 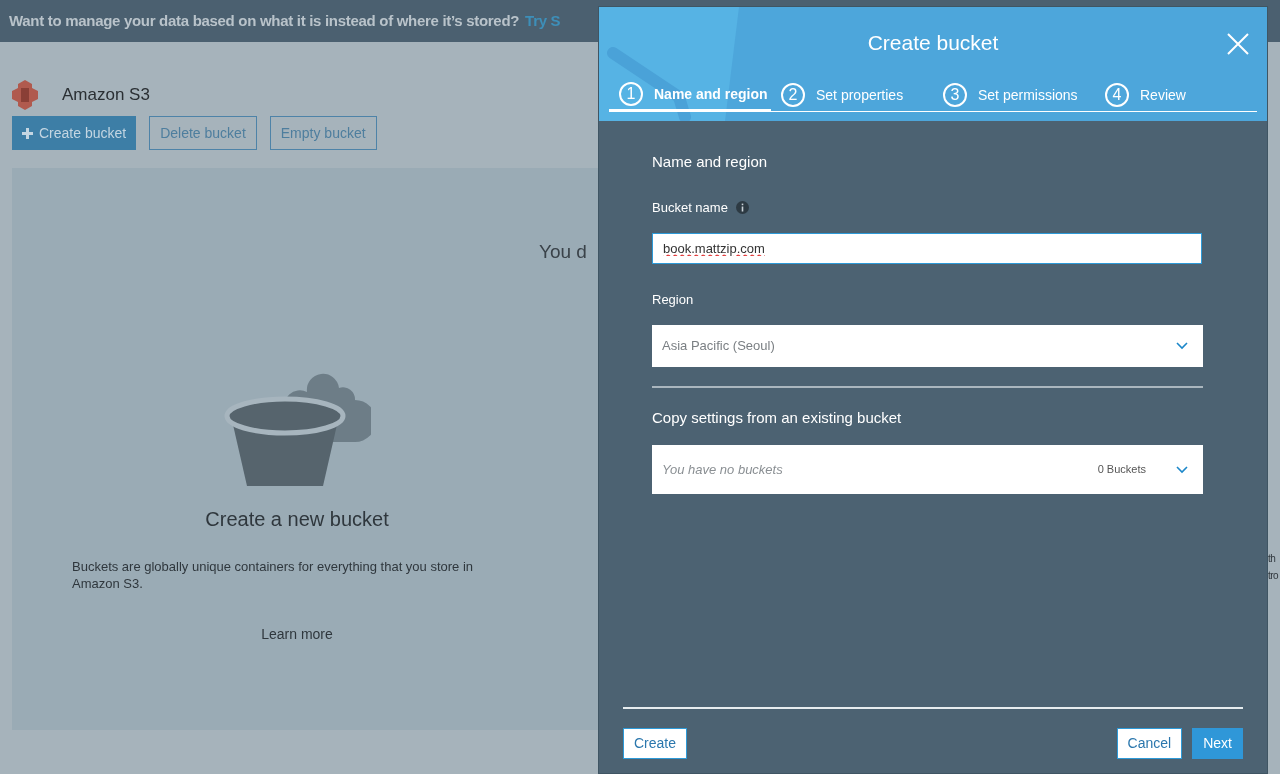 I want to click on bucket-count: 0 Buckets, so click(x=1121, y=470).